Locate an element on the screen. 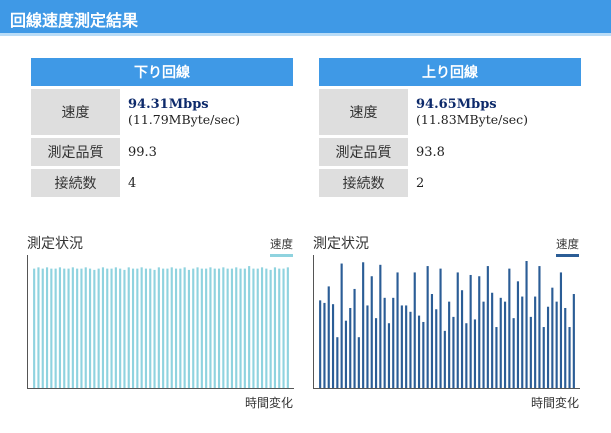 The height and width of the screenshot is (433, 611). upload-connections-label: 接続数 is located at coordinates (363, 183).